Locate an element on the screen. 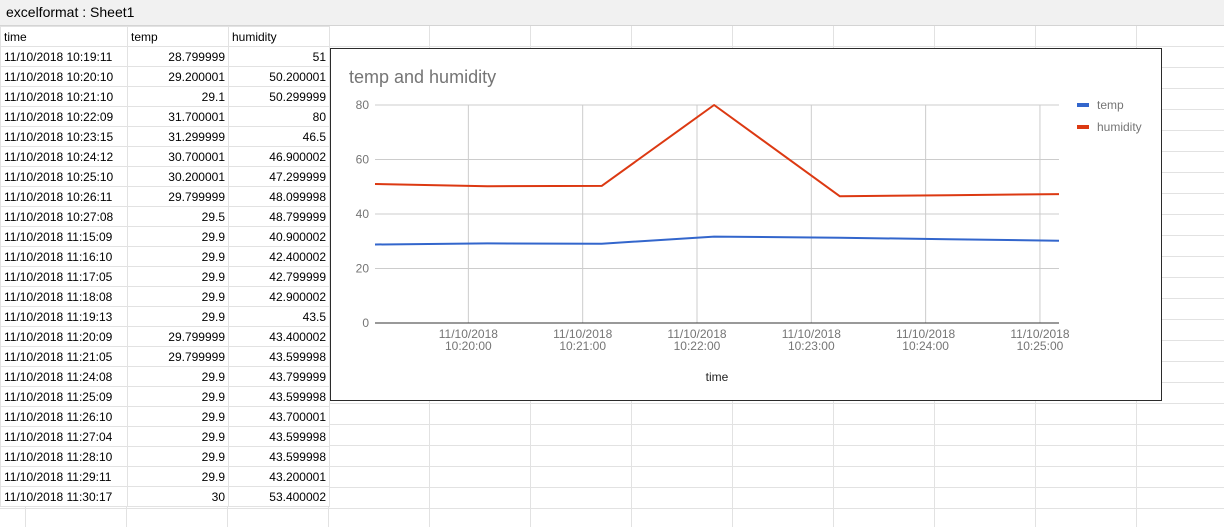  humidity-cell: 50.299999 is located at coordinates (279, 96).